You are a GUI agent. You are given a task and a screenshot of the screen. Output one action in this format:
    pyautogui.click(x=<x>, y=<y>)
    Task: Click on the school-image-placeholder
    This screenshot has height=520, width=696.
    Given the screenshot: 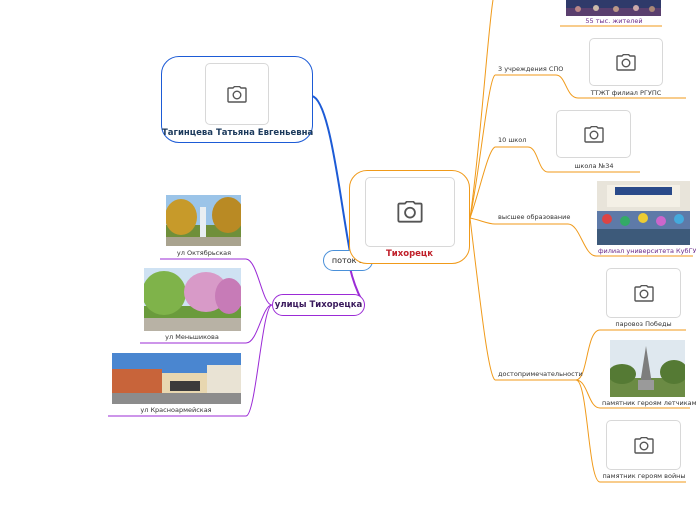 What is the action you would take?
    pyautogui.click(x=593, y=134)
    